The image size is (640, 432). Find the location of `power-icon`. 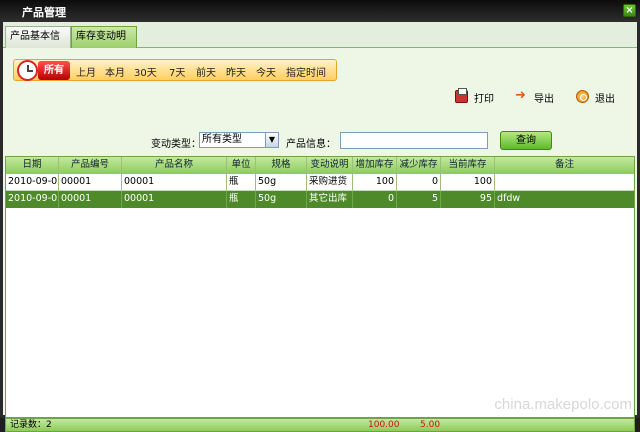

power-icon is located at coordinates (582, 96).